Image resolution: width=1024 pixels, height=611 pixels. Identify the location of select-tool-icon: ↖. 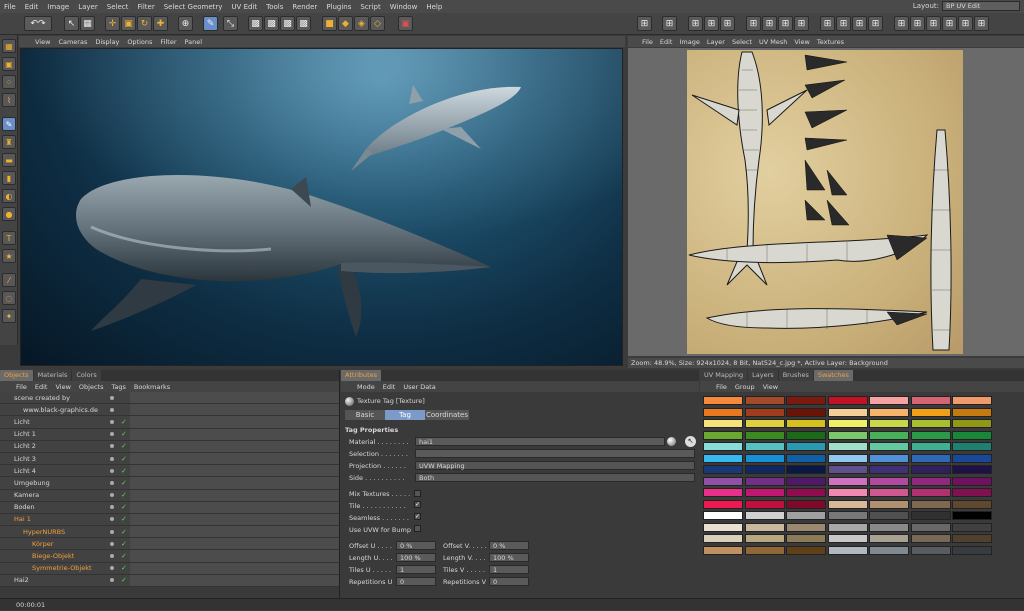
(71, 23).